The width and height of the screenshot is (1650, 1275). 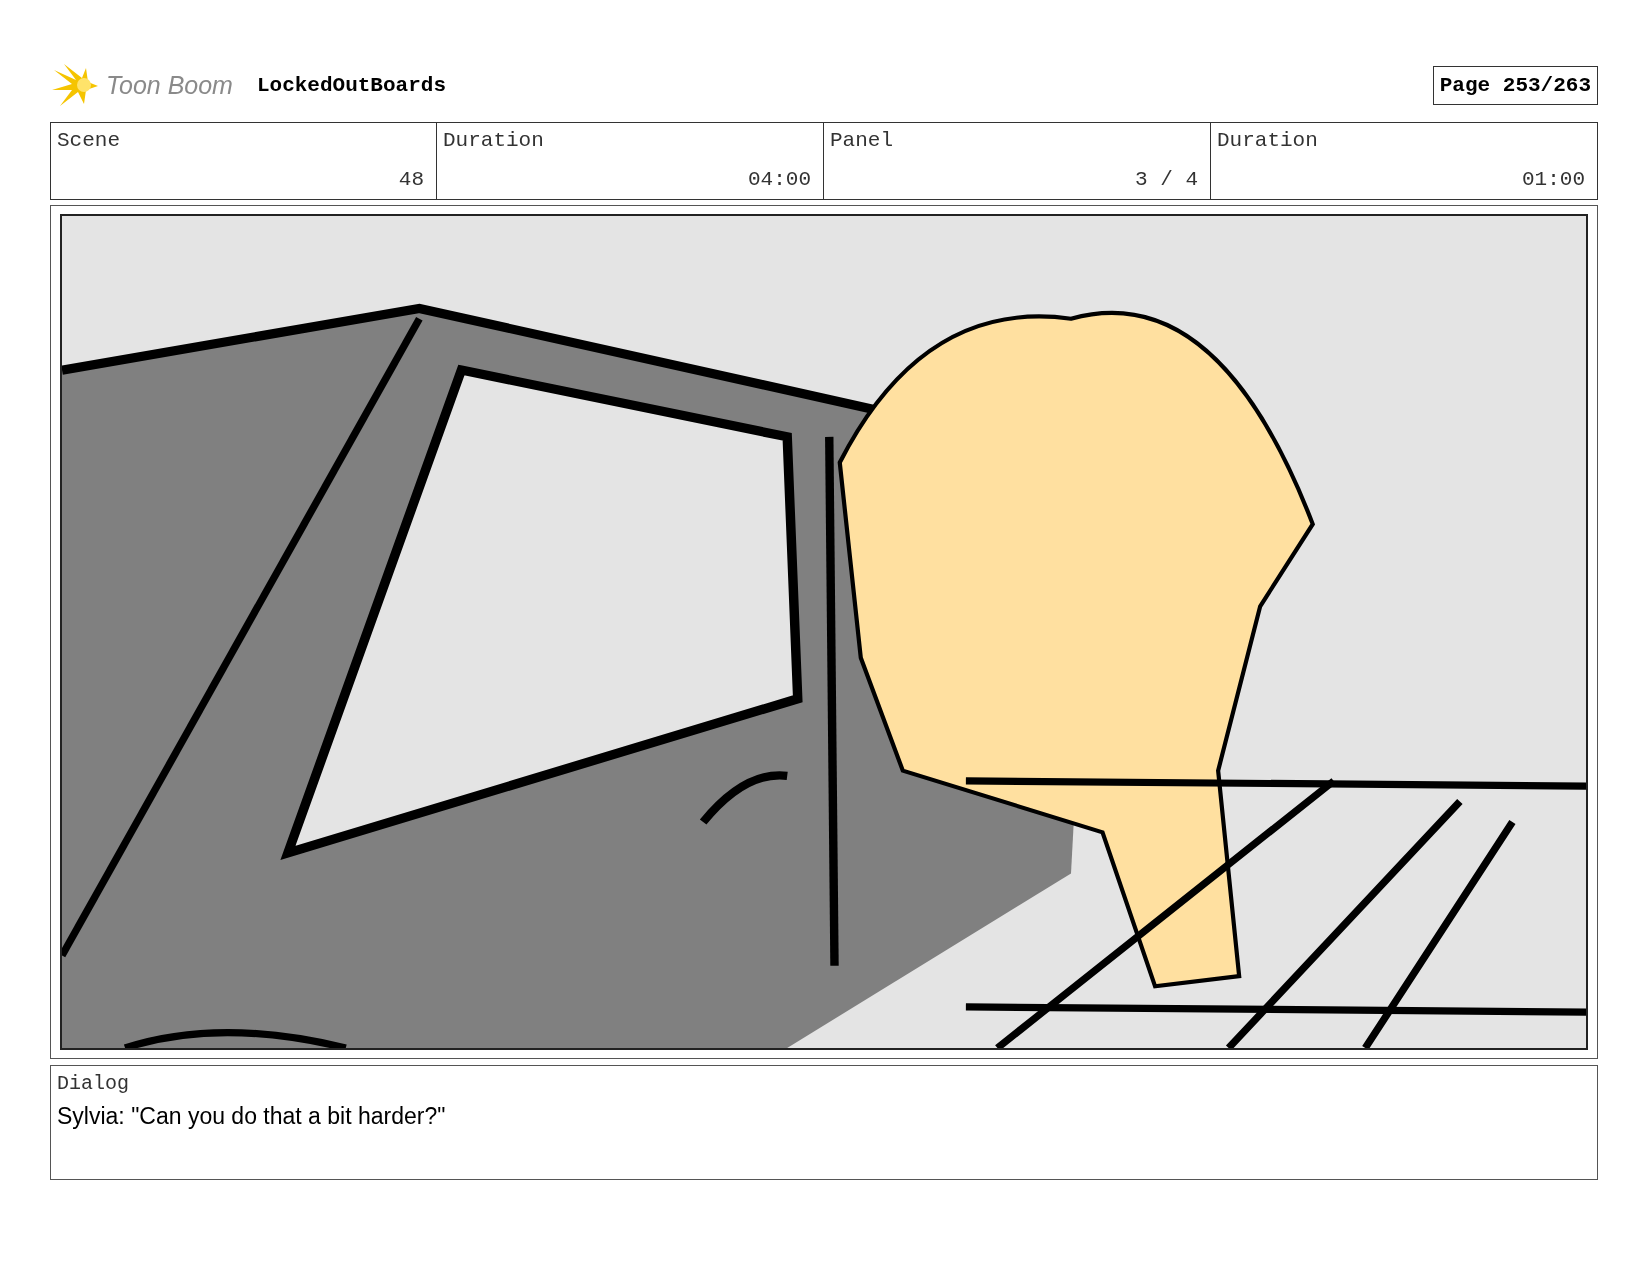 I want to click on field-value: 48, so click(x=411, y=179).